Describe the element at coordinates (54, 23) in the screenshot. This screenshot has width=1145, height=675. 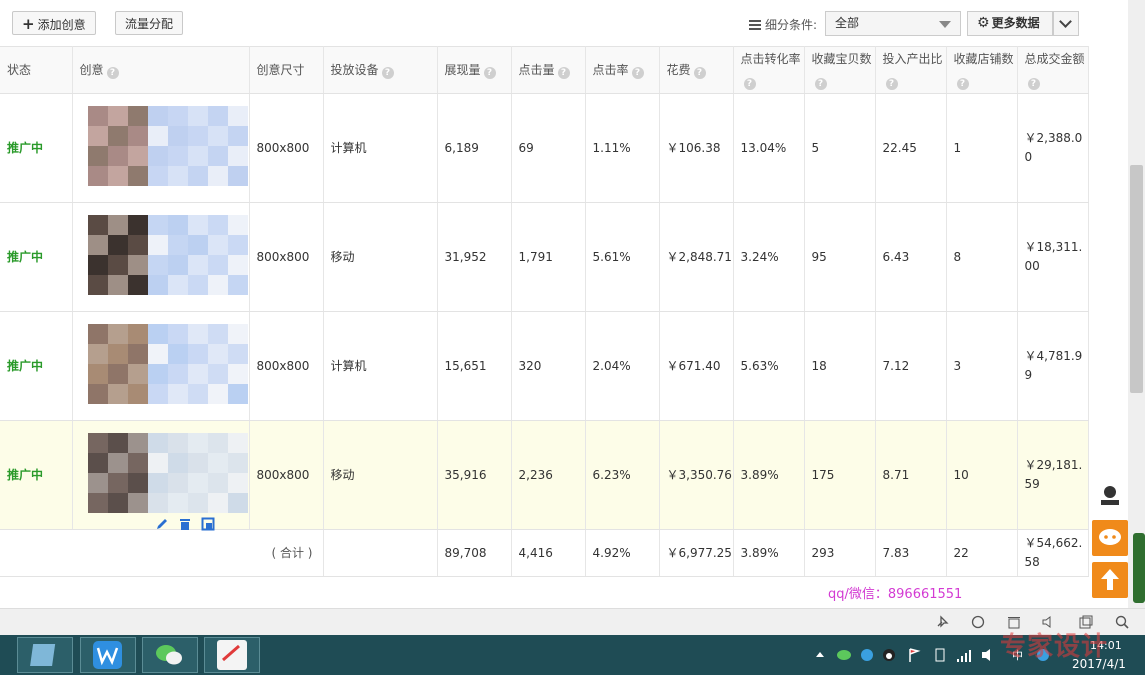
I see `add-creative-button: + 添加创意` at that location.